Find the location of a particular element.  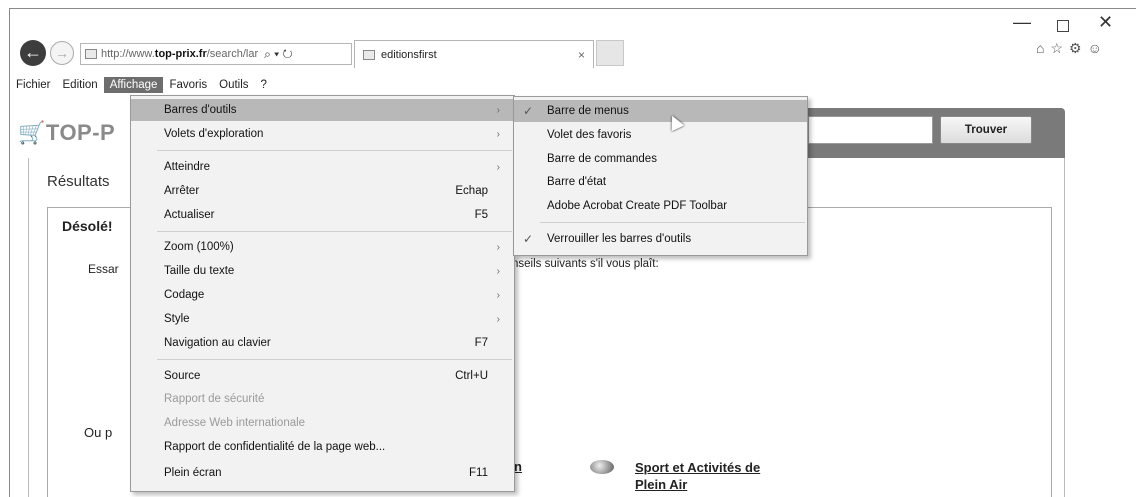

menu-affichage: Affichage is located at coordinates (133, 85).